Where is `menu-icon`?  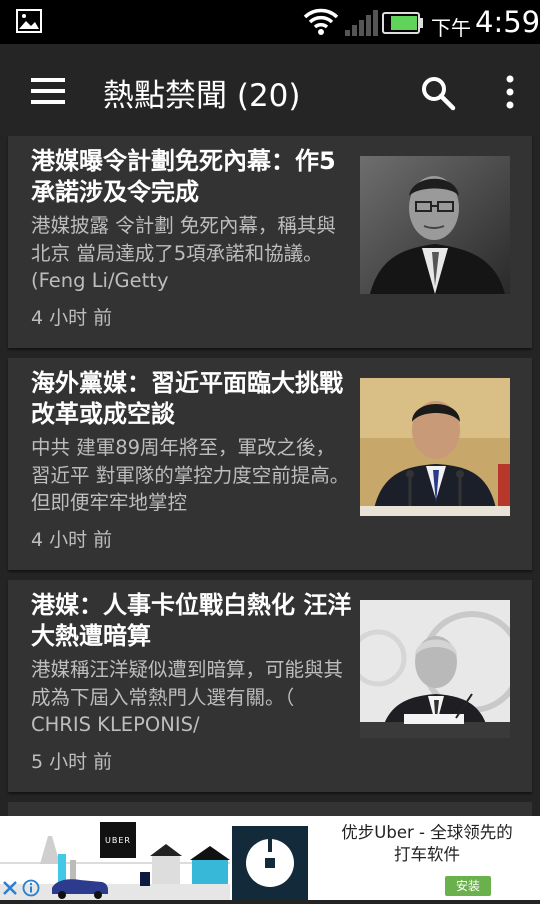 menu-icon is located at coordinates (48, 91).